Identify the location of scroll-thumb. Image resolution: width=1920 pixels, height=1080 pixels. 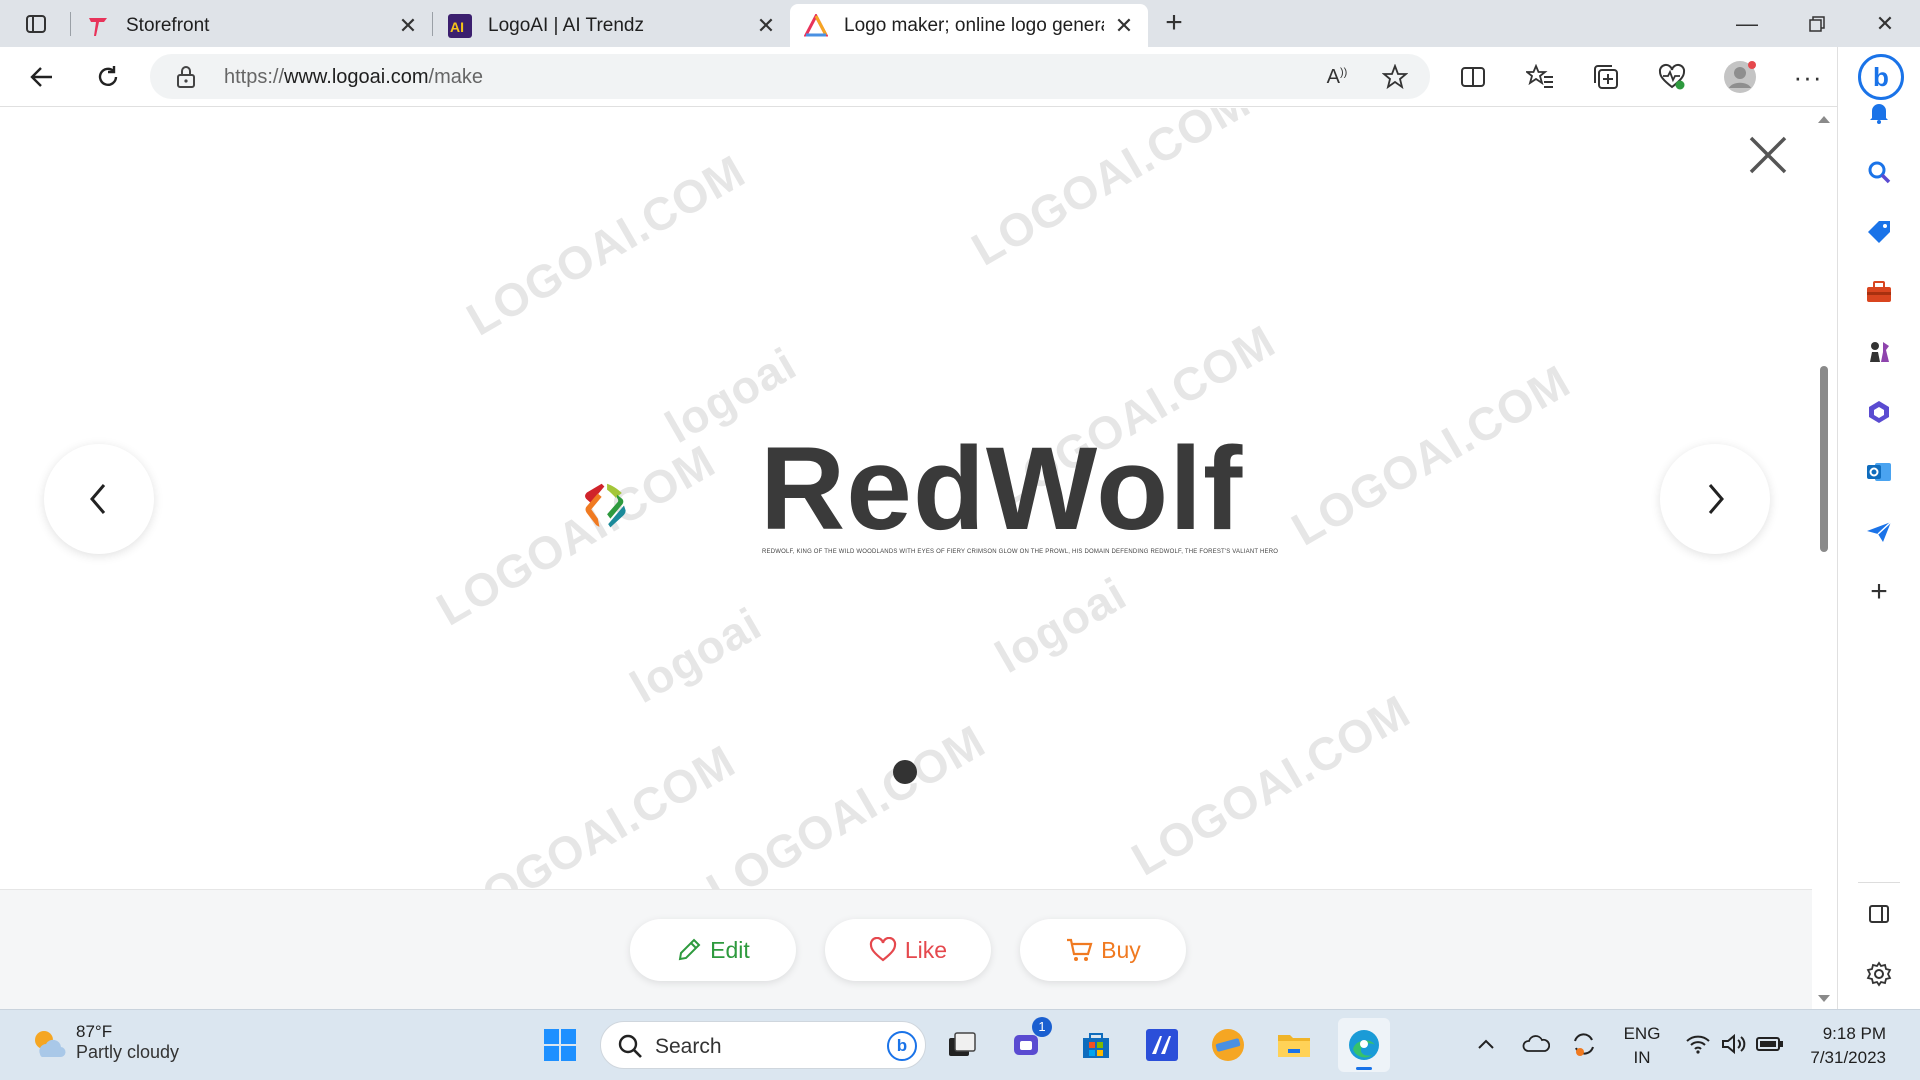
(1824, 459).